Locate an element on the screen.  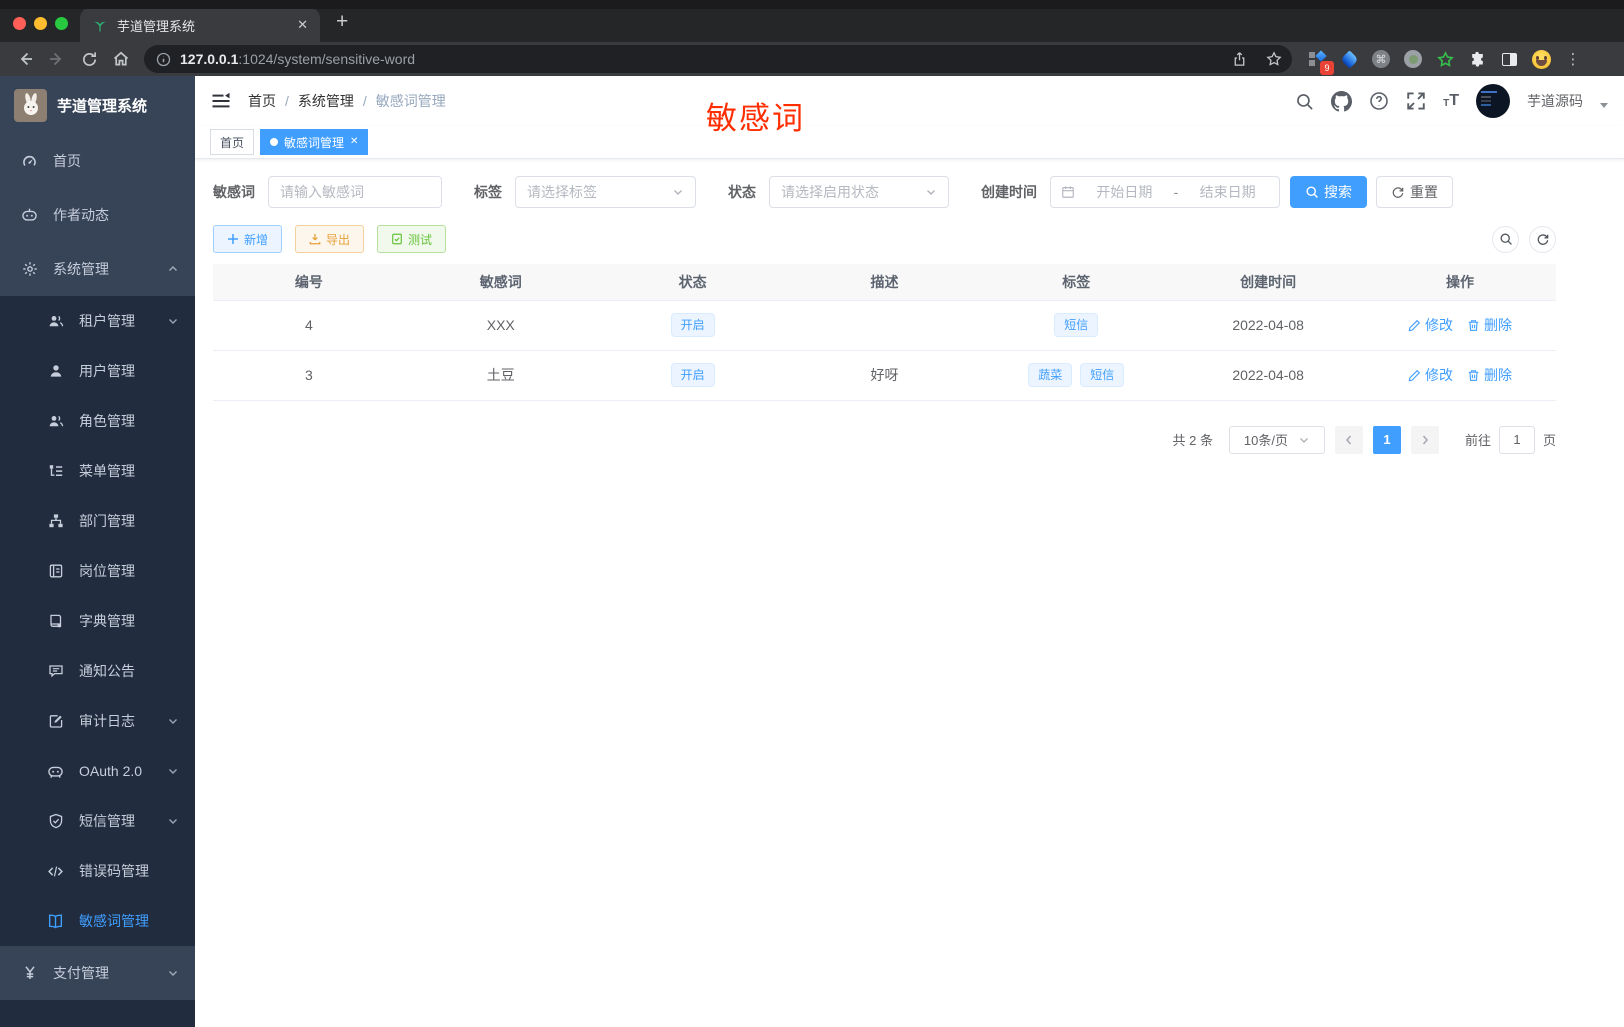
sidebar-item-角色管理: 角色管理 is located at coordinates (97, 421).